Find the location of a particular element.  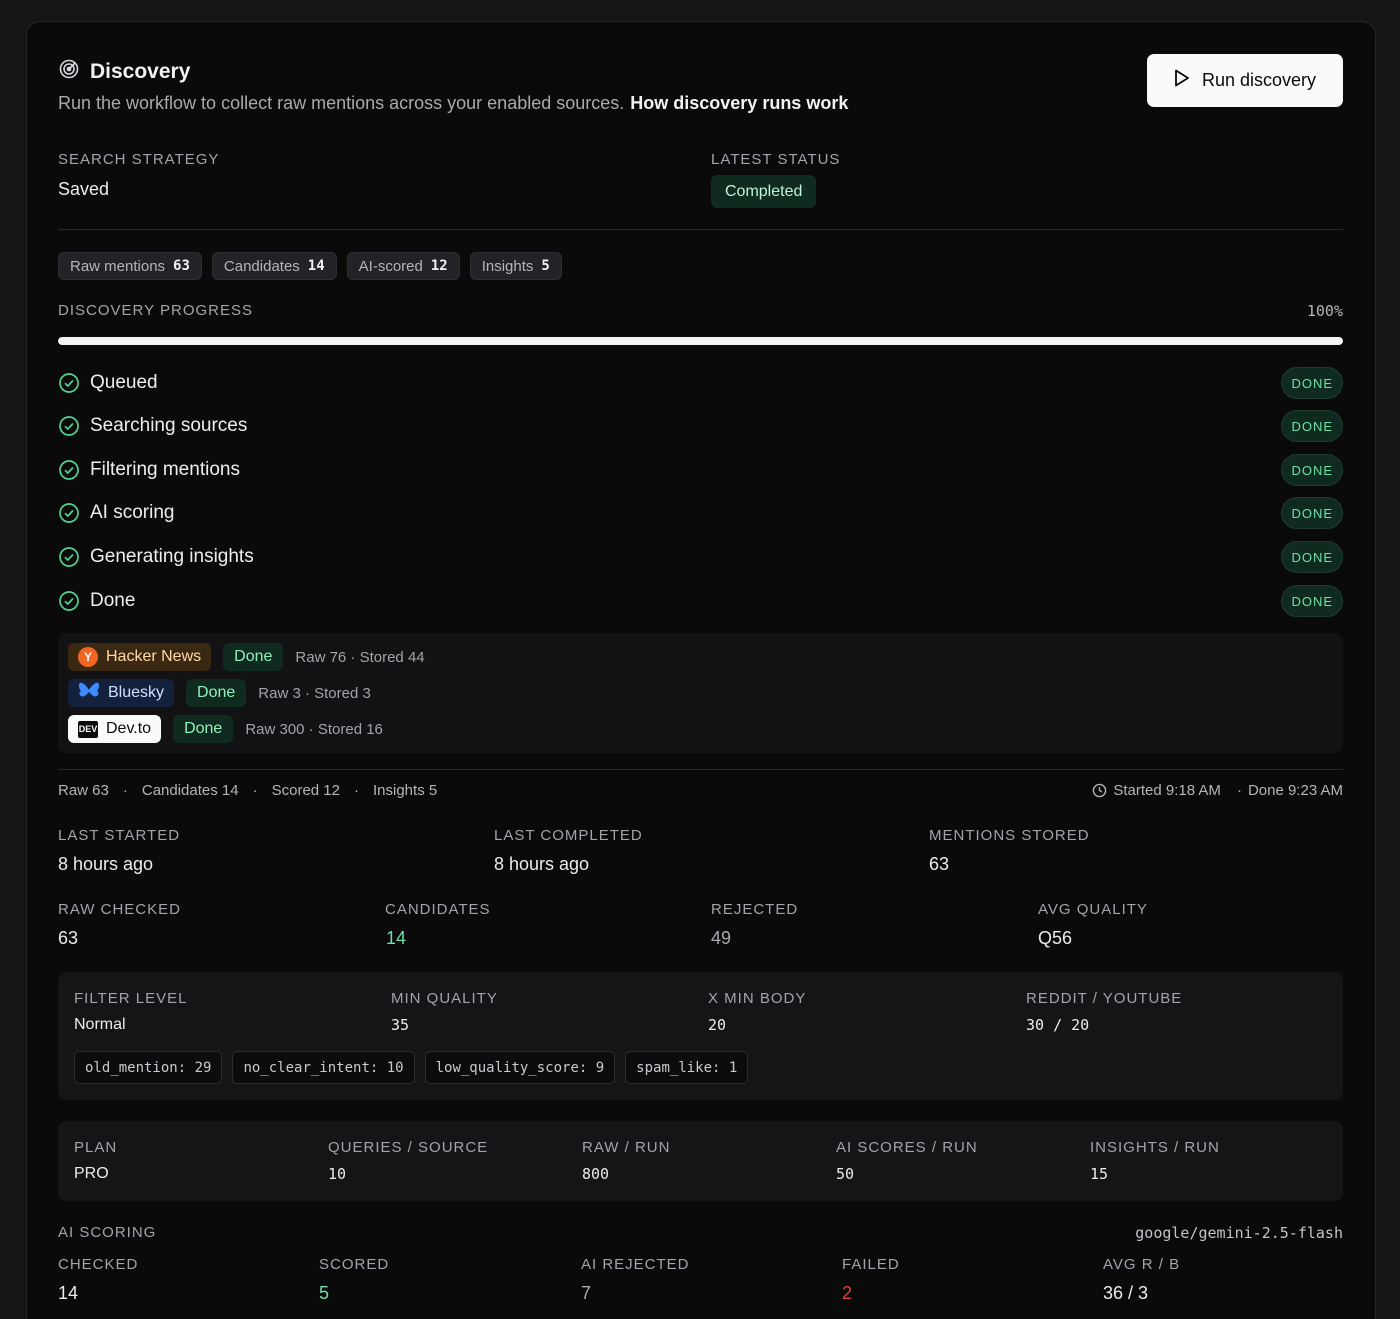

ai-scores-per-run-value: 50 is located at coordinates (845, 1174).